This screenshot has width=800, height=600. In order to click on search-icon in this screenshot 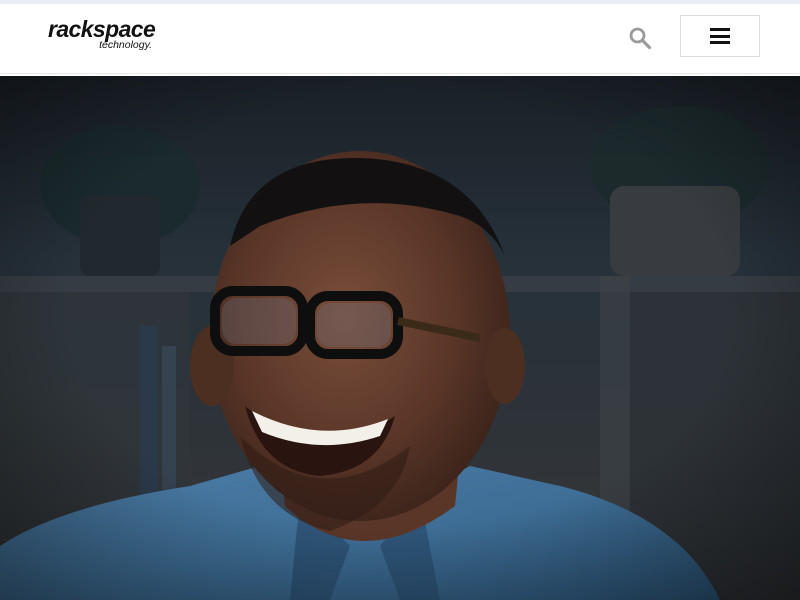, I will do `click(640, 38)`.